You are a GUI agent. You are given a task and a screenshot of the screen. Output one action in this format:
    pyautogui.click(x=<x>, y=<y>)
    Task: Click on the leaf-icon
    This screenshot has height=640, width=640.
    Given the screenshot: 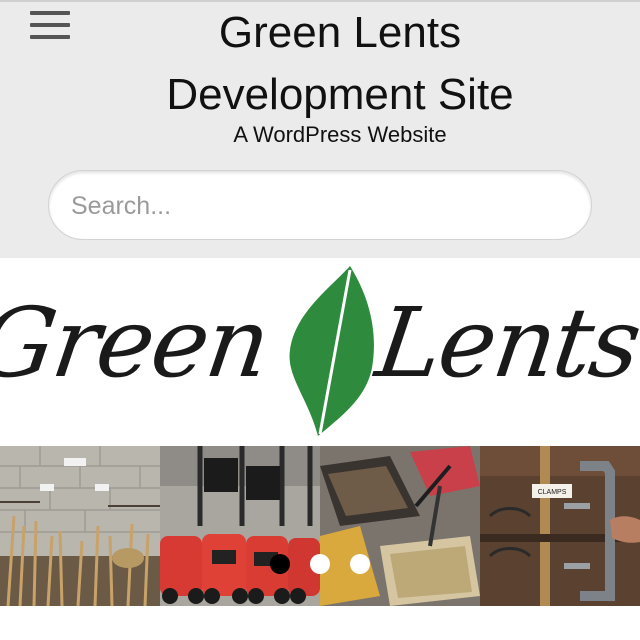 What is the action you would take?
    pyautogui.click(x=331, y=351)
    